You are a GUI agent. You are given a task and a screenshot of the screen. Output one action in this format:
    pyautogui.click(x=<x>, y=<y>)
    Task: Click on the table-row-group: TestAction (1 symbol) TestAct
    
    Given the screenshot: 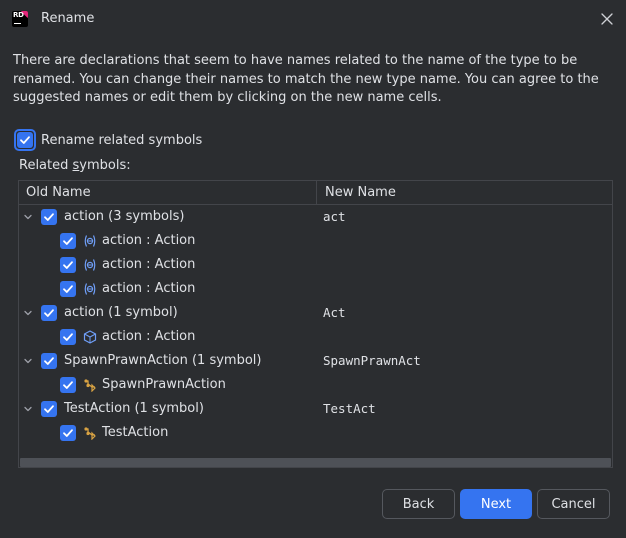 What is the action you would take?
    pyautogui.click(x=315, y=409)
    